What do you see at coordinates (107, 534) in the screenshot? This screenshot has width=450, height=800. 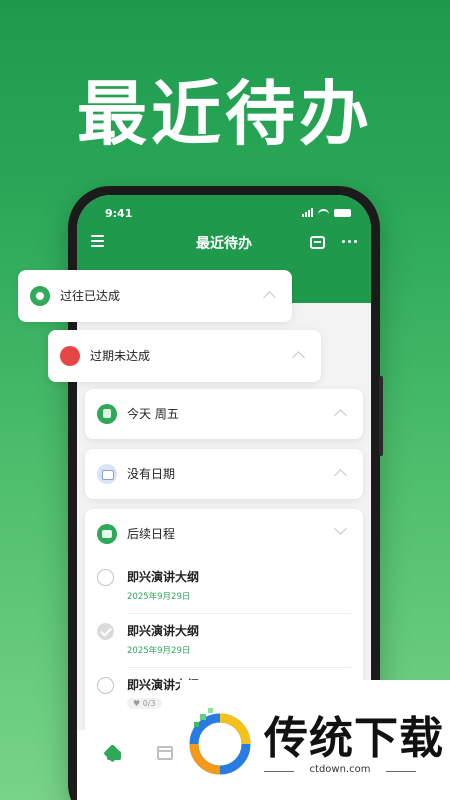 I see `schedule-icon` at bounding box center [107, 534].